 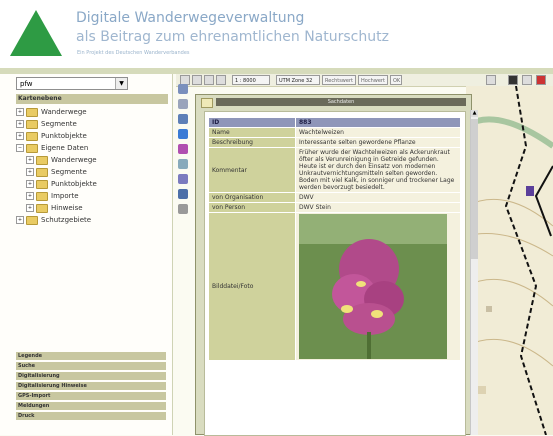 What do you see at coordinates (378, 286) in the screenshot?
I see `attribute-value` at bounding box center [378, 286].